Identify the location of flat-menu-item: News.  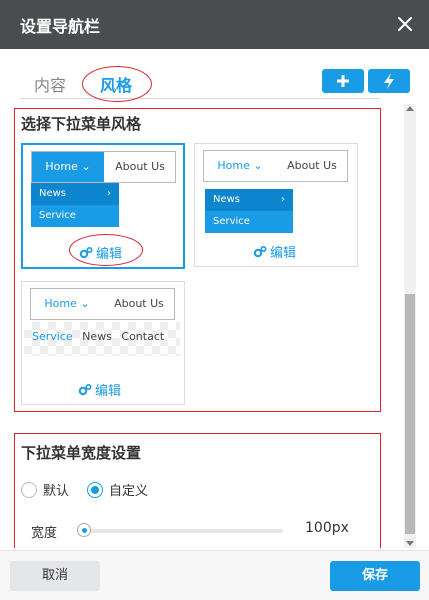
(97, 336).